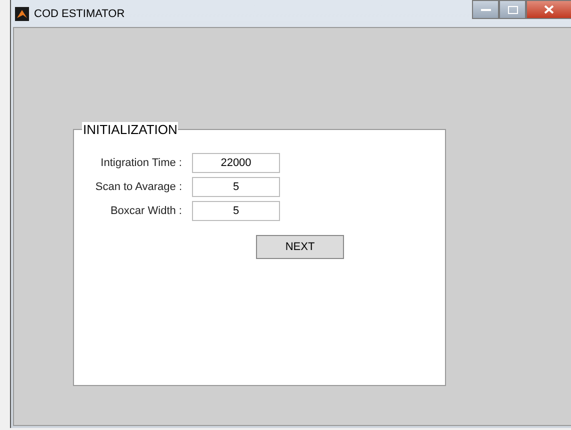  Describe the element at coordinates (300, 247) in the screenshot. I see `next-button: NEXT` at that location.